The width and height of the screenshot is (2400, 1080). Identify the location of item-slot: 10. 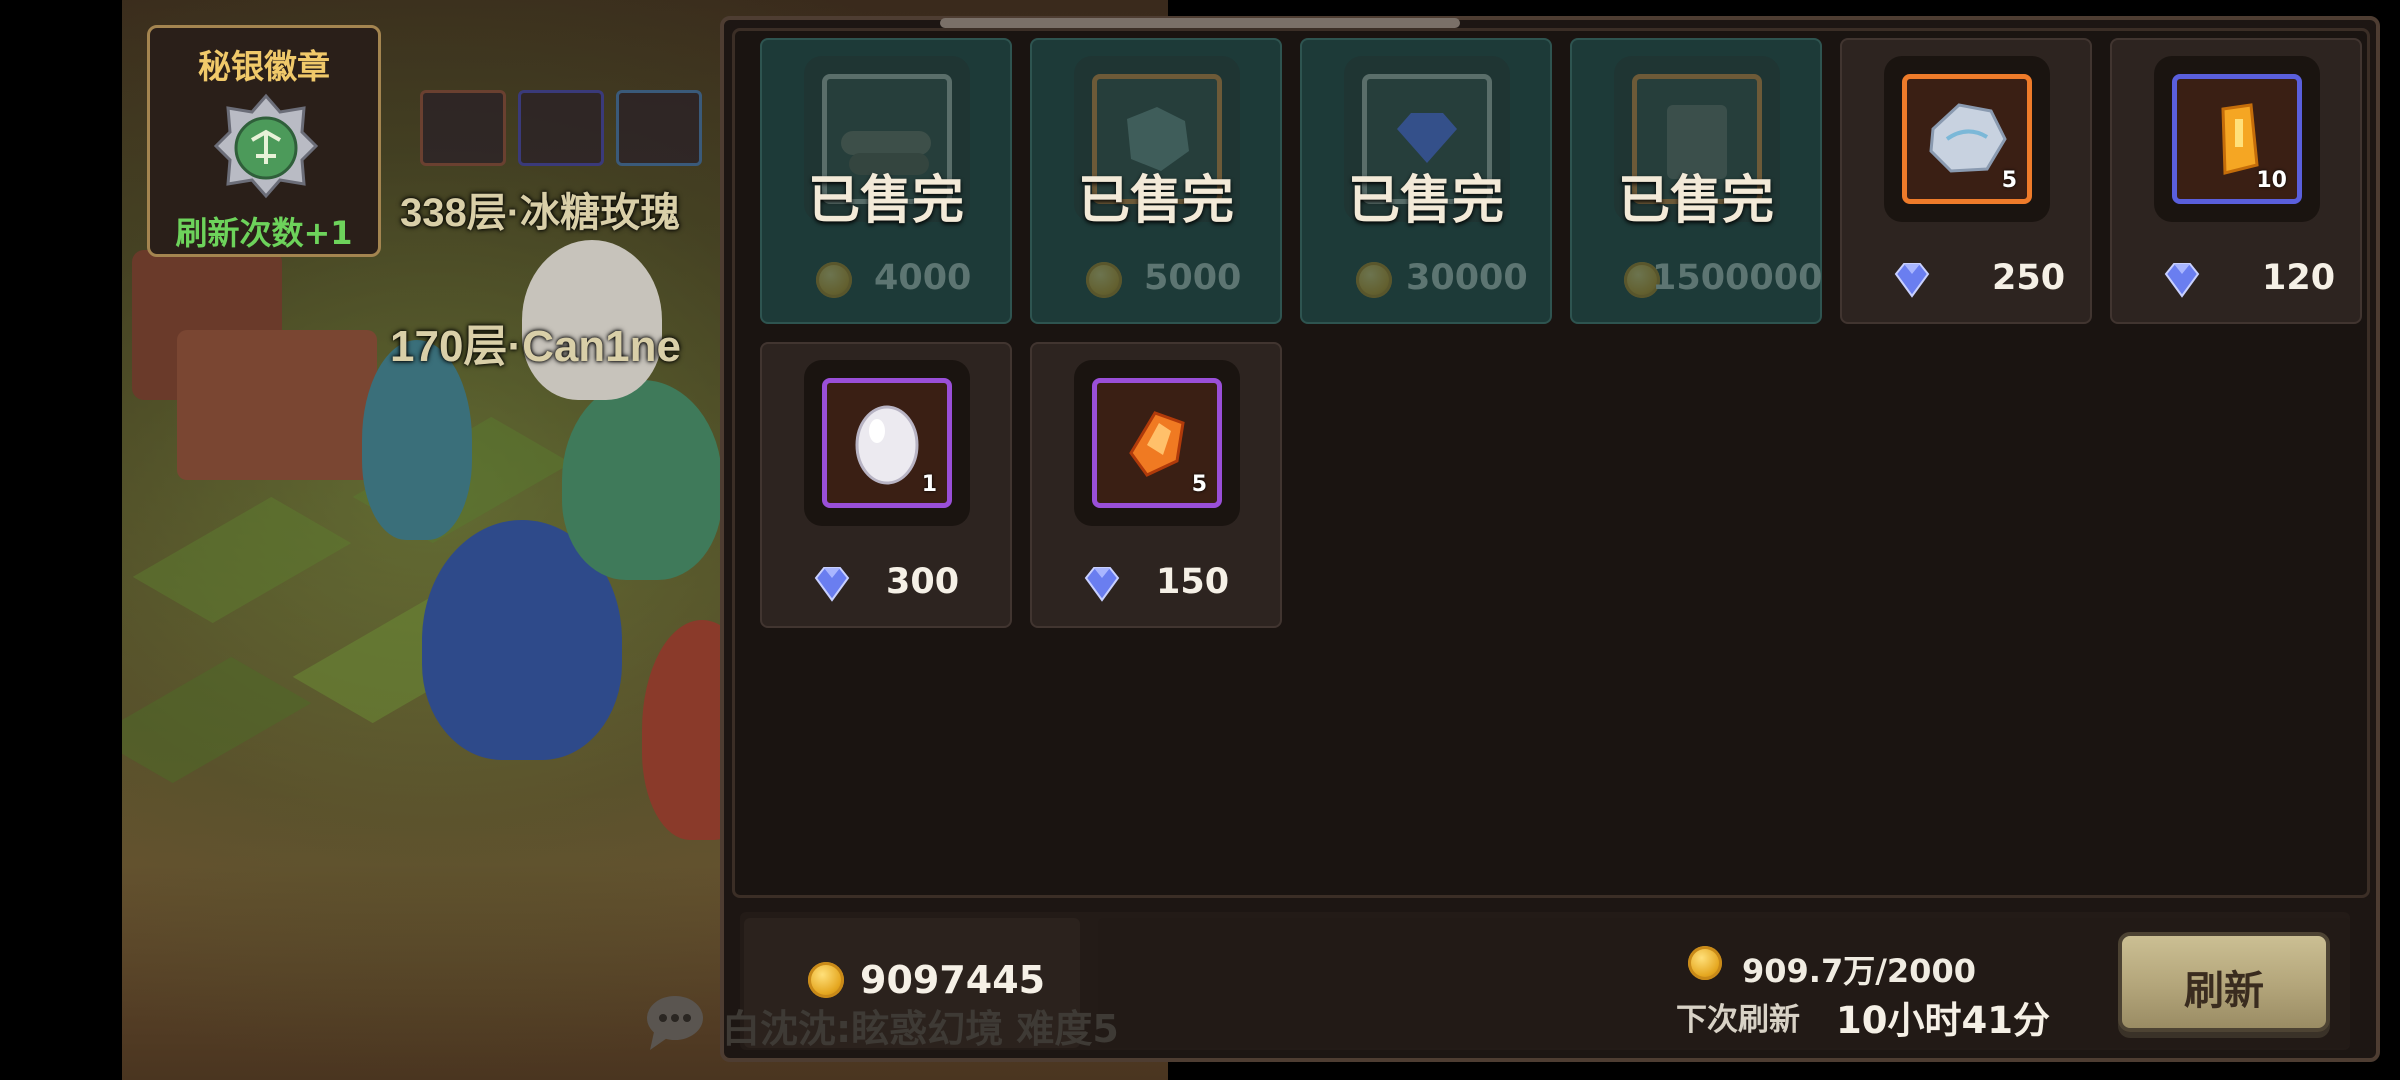
(2237, 139).